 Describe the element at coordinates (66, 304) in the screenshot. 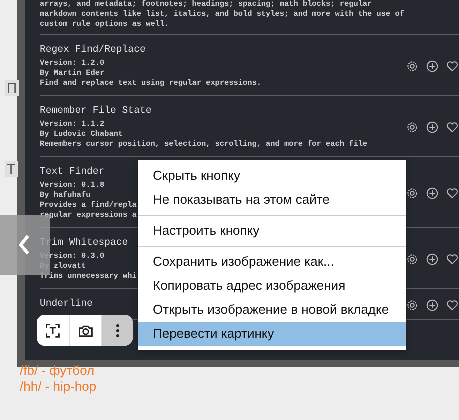

I see `plugin-title: Underline` at that location.